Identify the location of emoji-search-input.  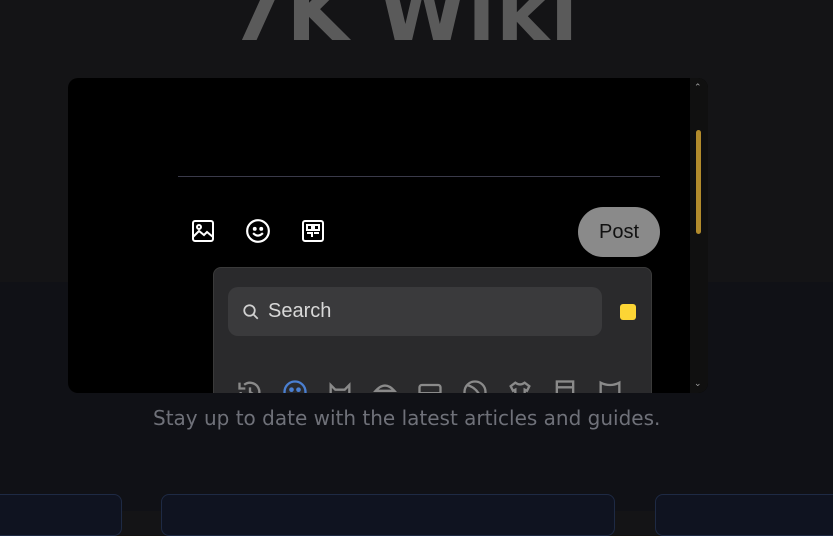
(428, 311).